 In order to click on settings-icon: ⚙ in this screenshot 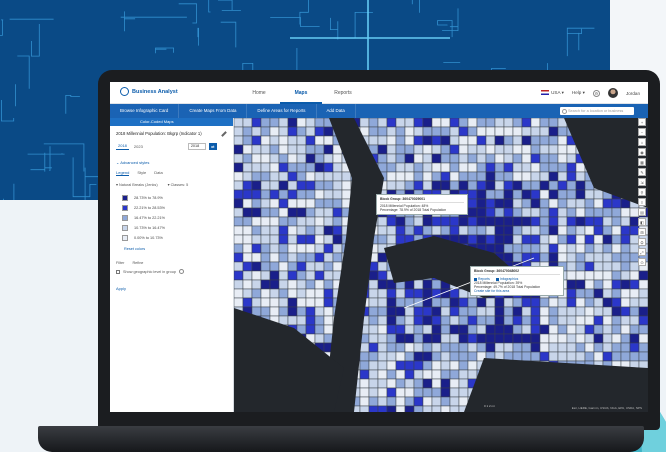, I will do `click(596, 93)`.